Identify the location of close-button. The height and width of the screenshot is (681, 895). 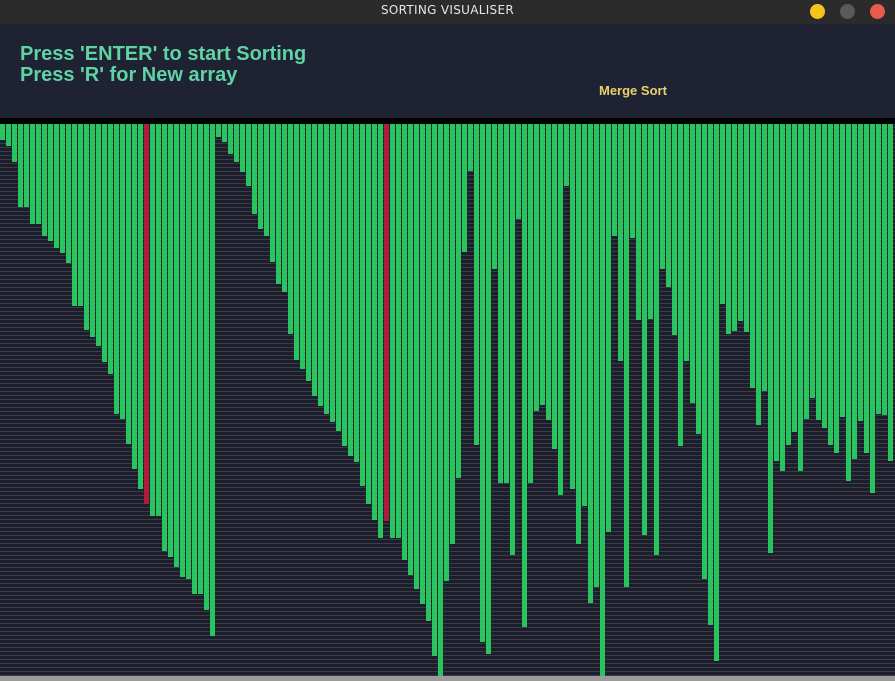
(877, 11).